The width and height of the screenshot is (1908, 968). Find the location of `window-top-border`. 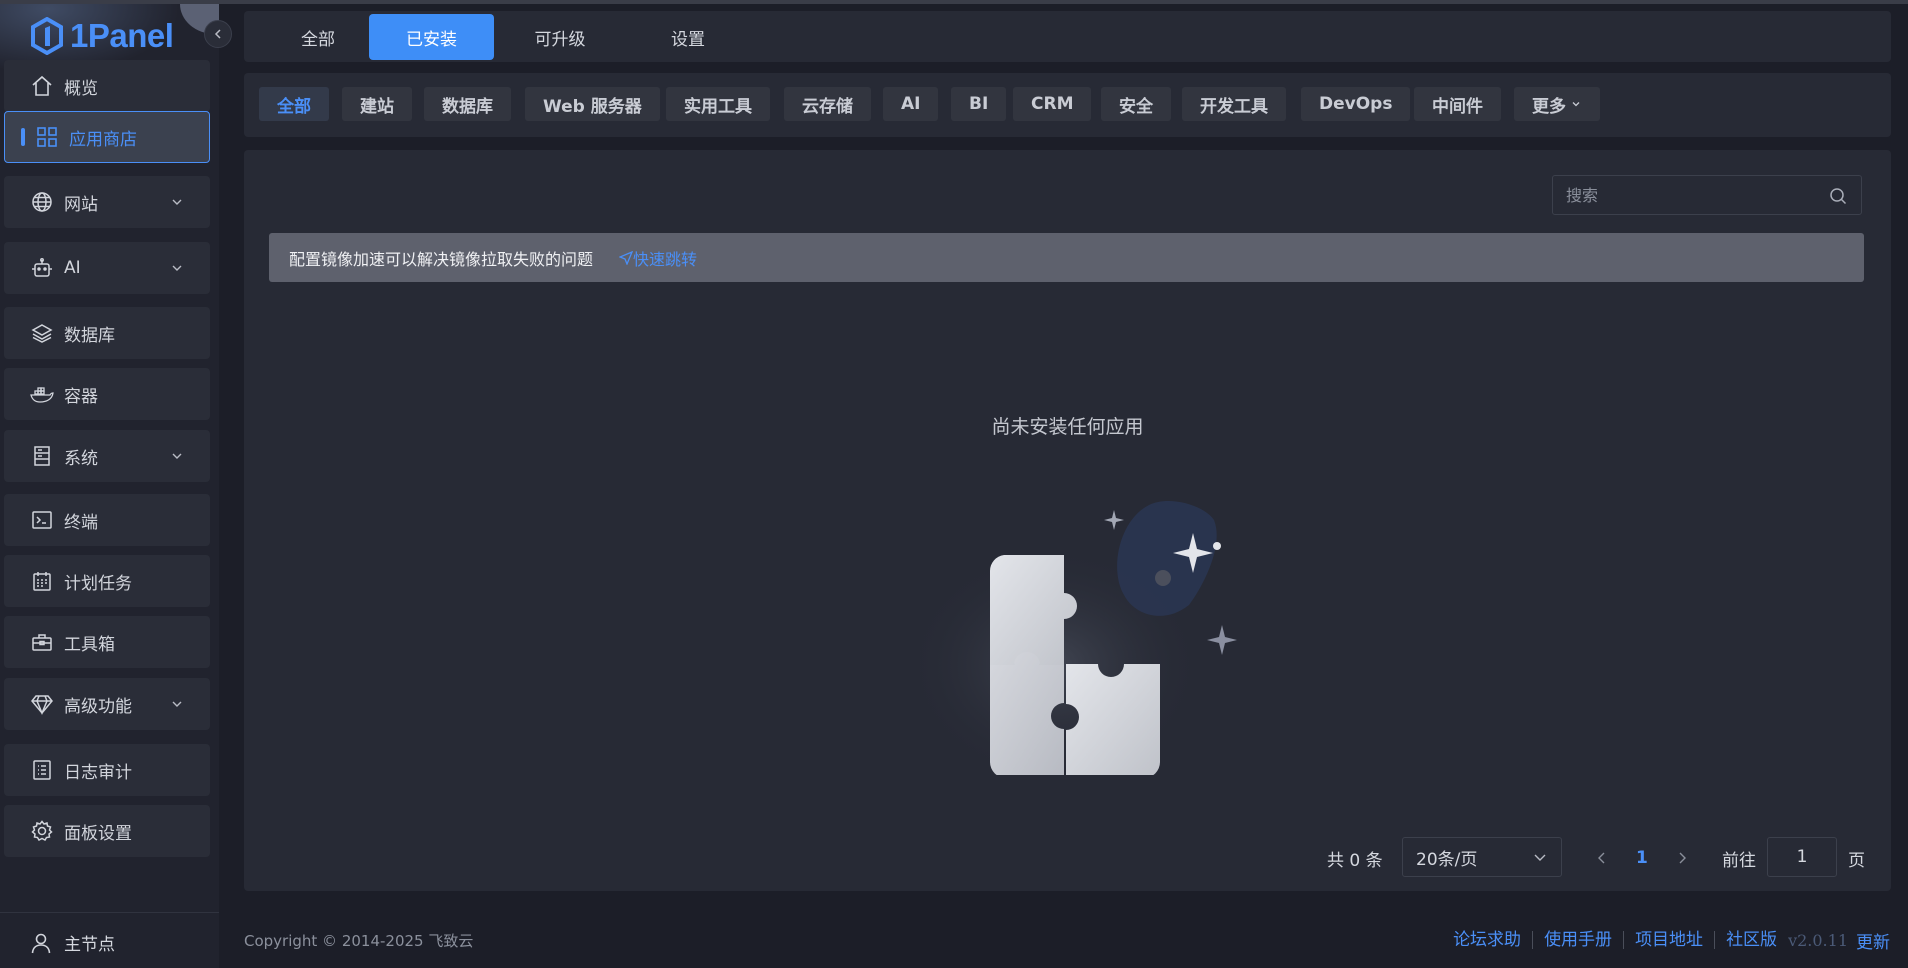

window-top-border is located at coordinates (954, 2).